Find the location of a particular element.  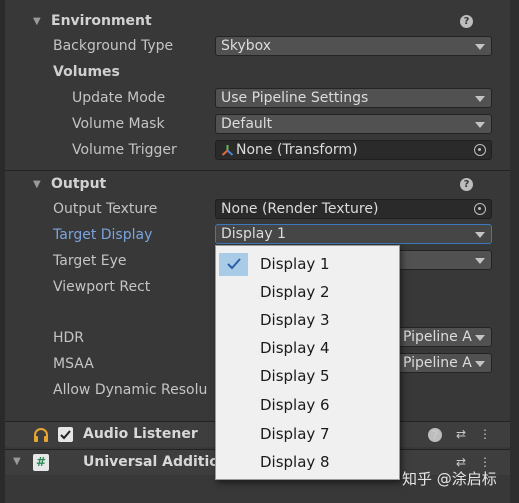

volume-mask-label: Volume Mask is located at coordinates (118, 124).